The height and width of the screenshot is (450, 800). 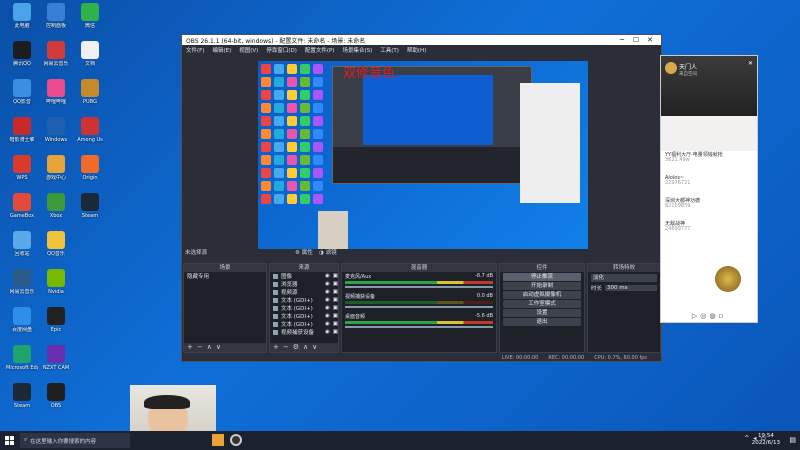 I want to click on maximize-icon: ☐, so click(x=636, y=40).